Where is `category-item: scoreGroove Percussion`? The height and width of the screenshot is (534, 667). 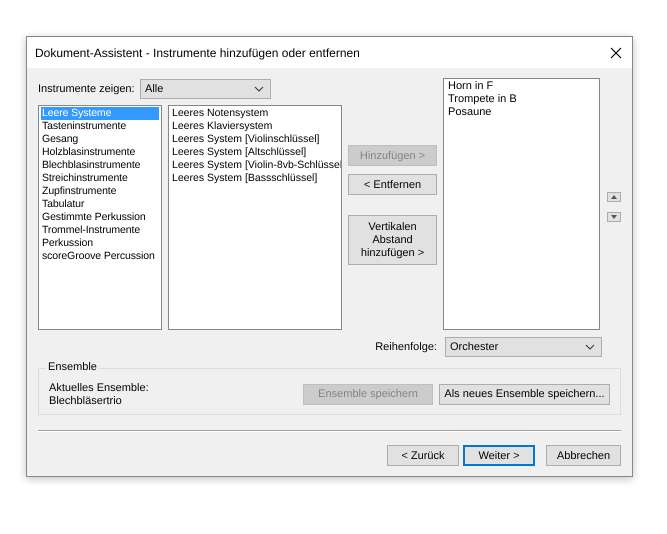 category-item: scoreGroove Percussion is located at coordinates (100, 256).